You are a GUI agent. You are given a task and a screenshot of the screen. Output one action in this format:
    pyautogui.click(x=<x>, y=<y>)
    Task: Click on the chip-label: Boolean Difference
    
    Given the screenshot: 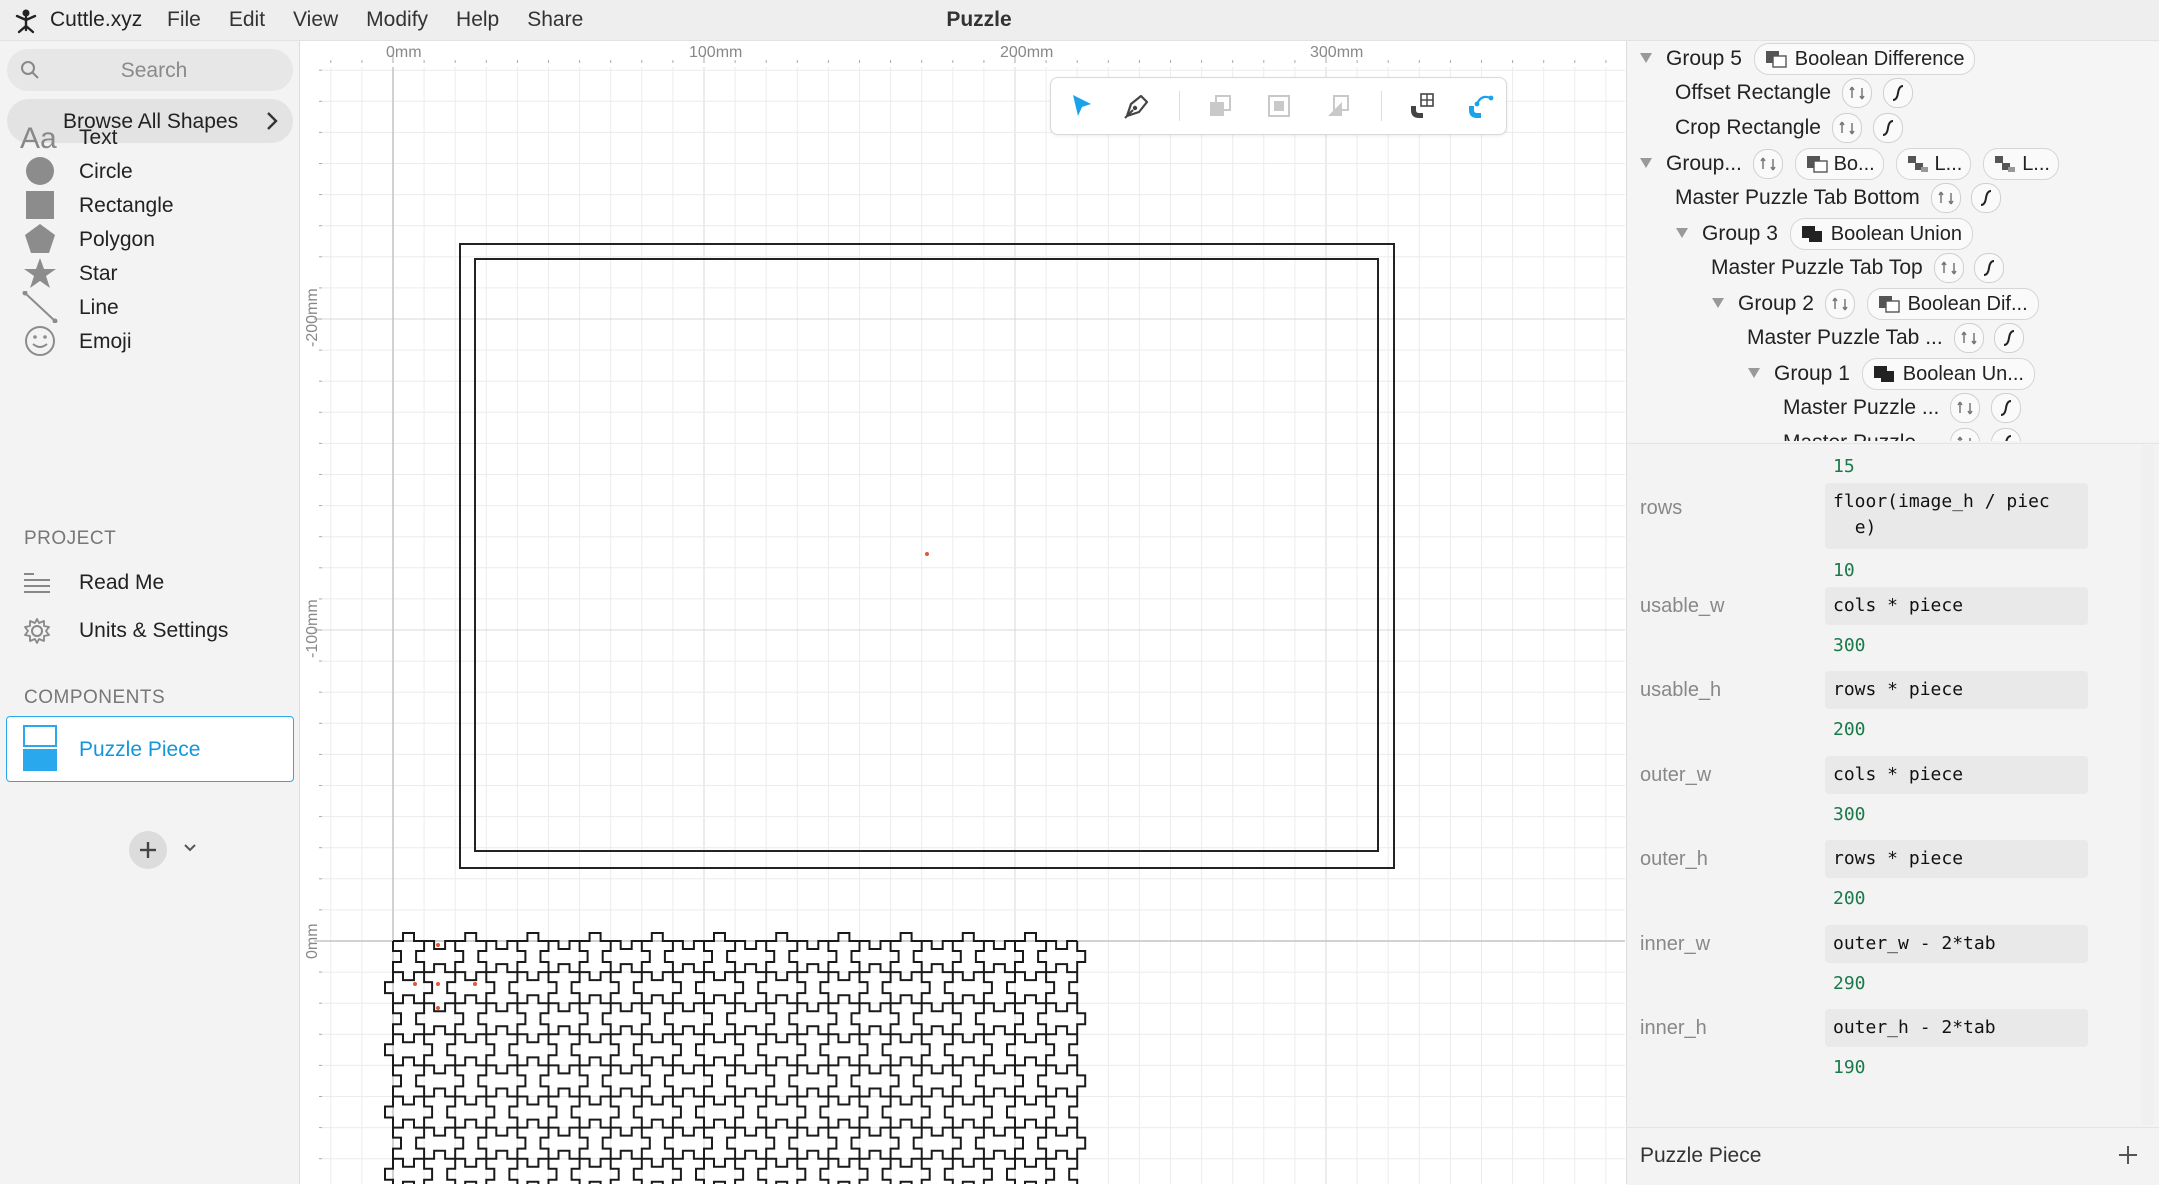 What is the action you would take?
    pyautogui.click(x=1879, y=59)
    